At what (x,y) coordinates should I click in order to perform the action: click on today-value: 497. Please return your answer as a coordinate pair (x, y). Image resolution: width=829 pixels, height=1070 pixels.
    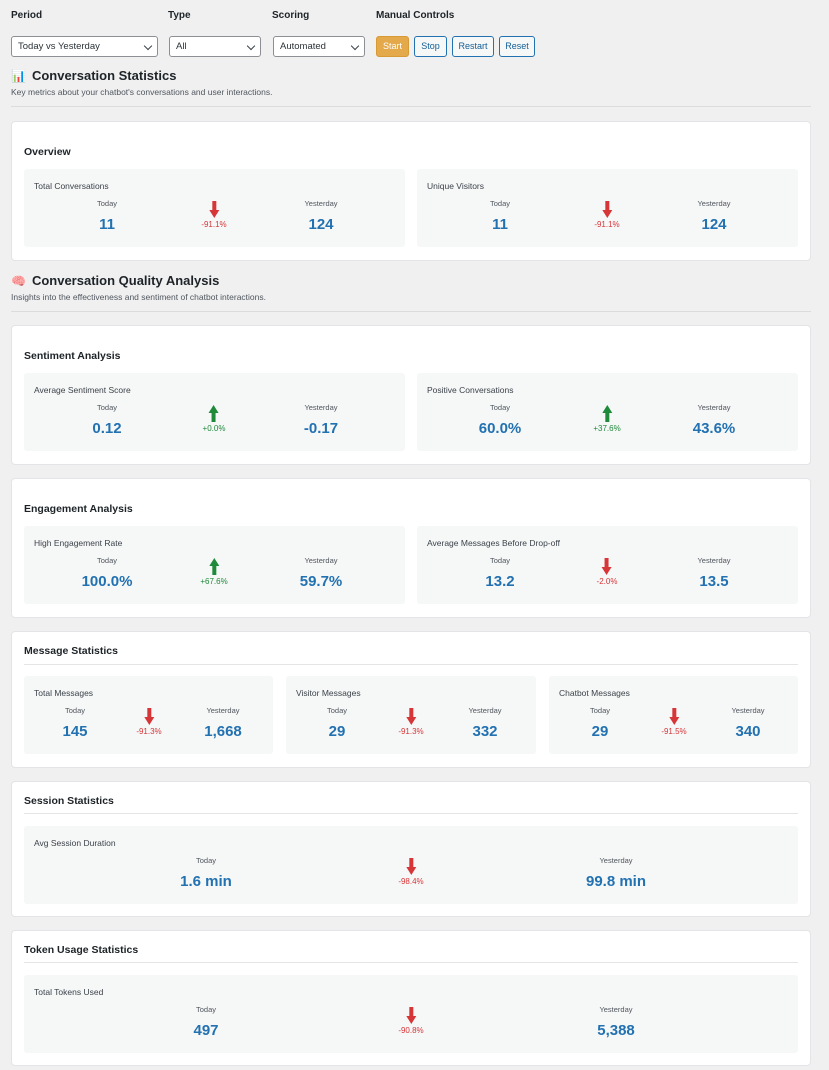
    Looking at the image, I should click on (206, 1030).